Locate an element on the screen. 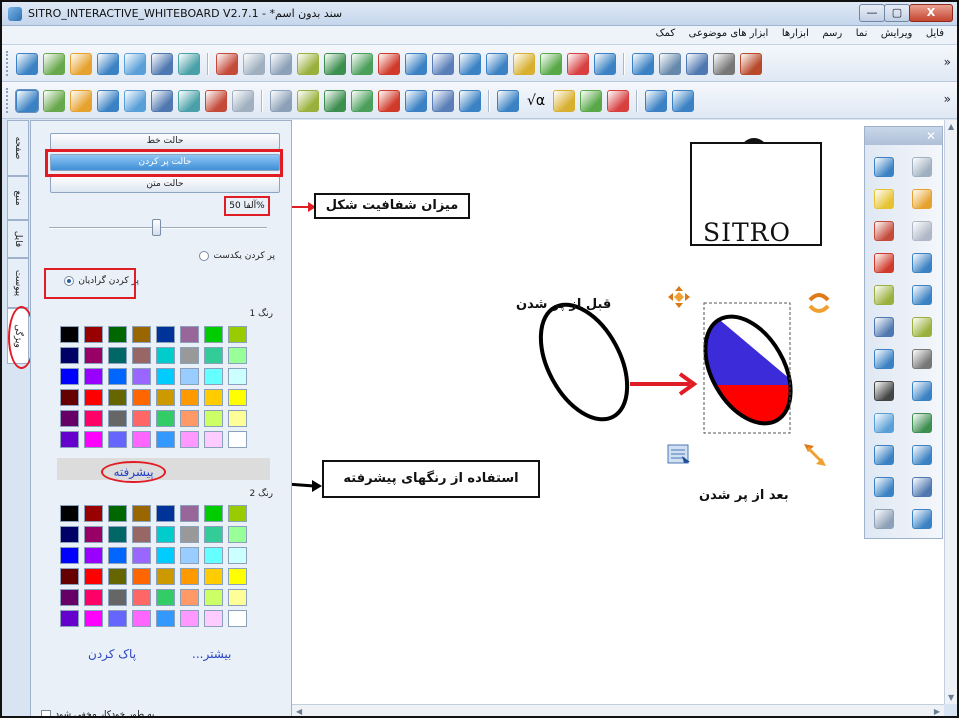  page-icon is located at coordinates (884, 519).